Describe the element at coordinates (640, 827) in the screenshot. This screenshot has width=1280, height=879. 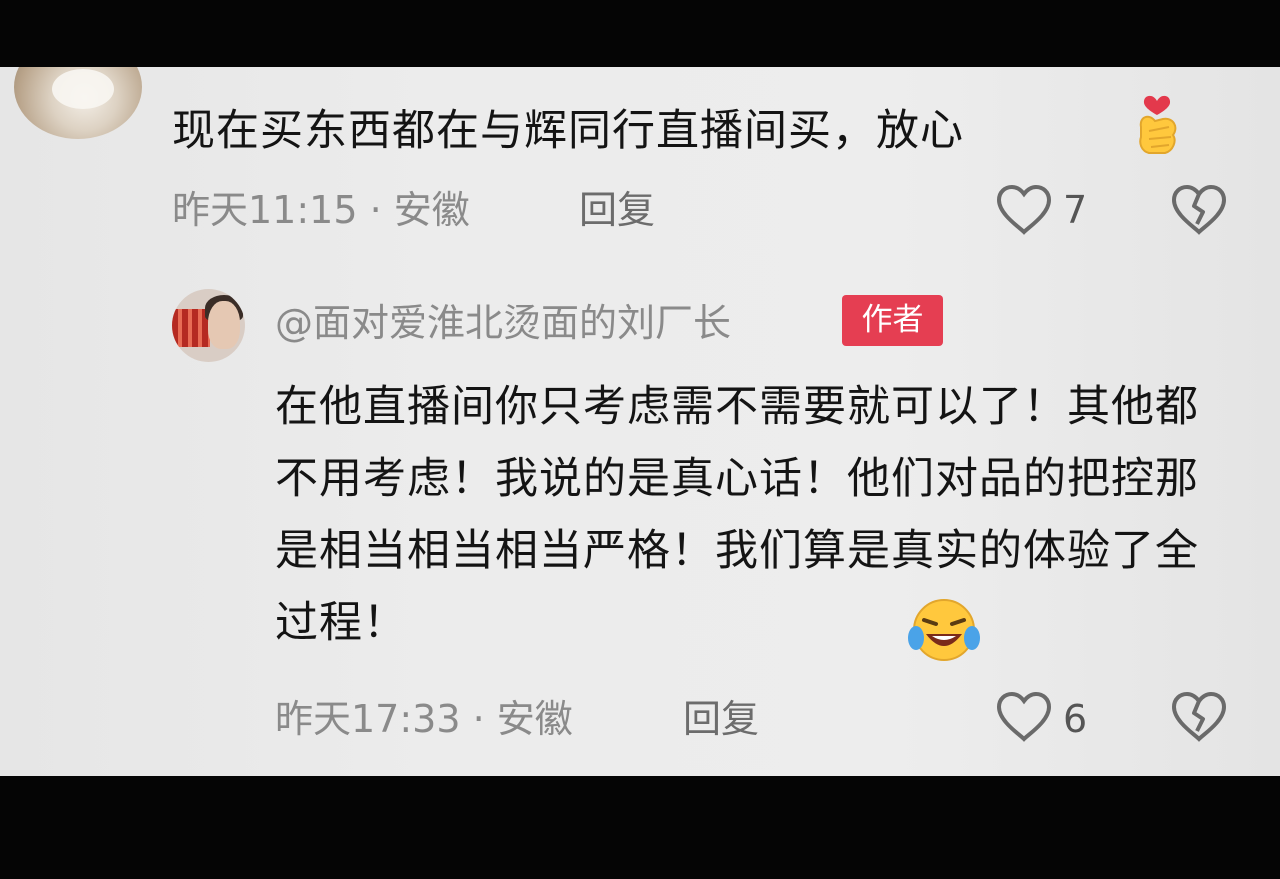
I see `video-bottom-letterbox` at that location.